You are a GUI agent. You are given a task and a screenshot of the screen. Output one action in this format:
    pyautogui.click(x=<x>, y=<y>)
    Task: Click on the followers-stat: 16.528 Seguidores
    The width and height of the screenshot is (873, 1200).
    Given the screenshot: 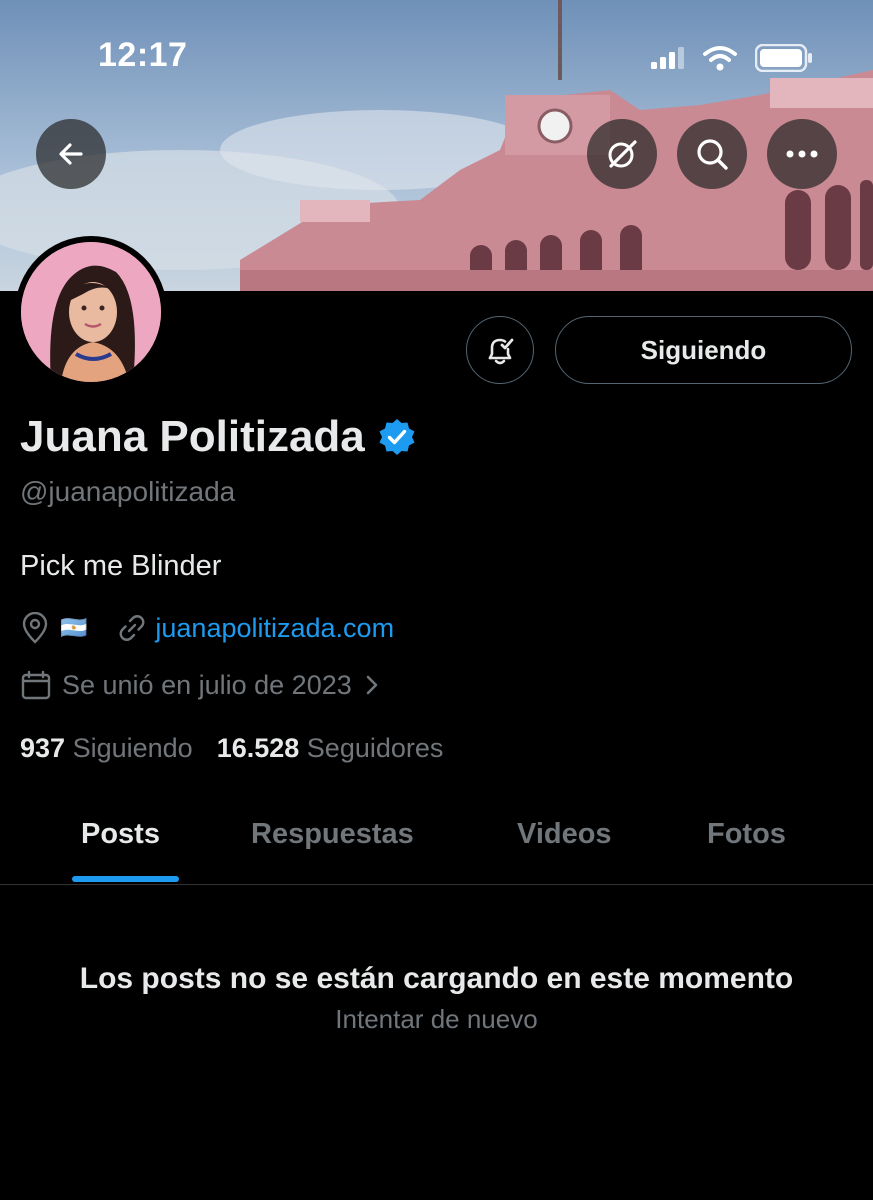 What is the action you would take?
    pyautogui.click(x=330, y=748)
    